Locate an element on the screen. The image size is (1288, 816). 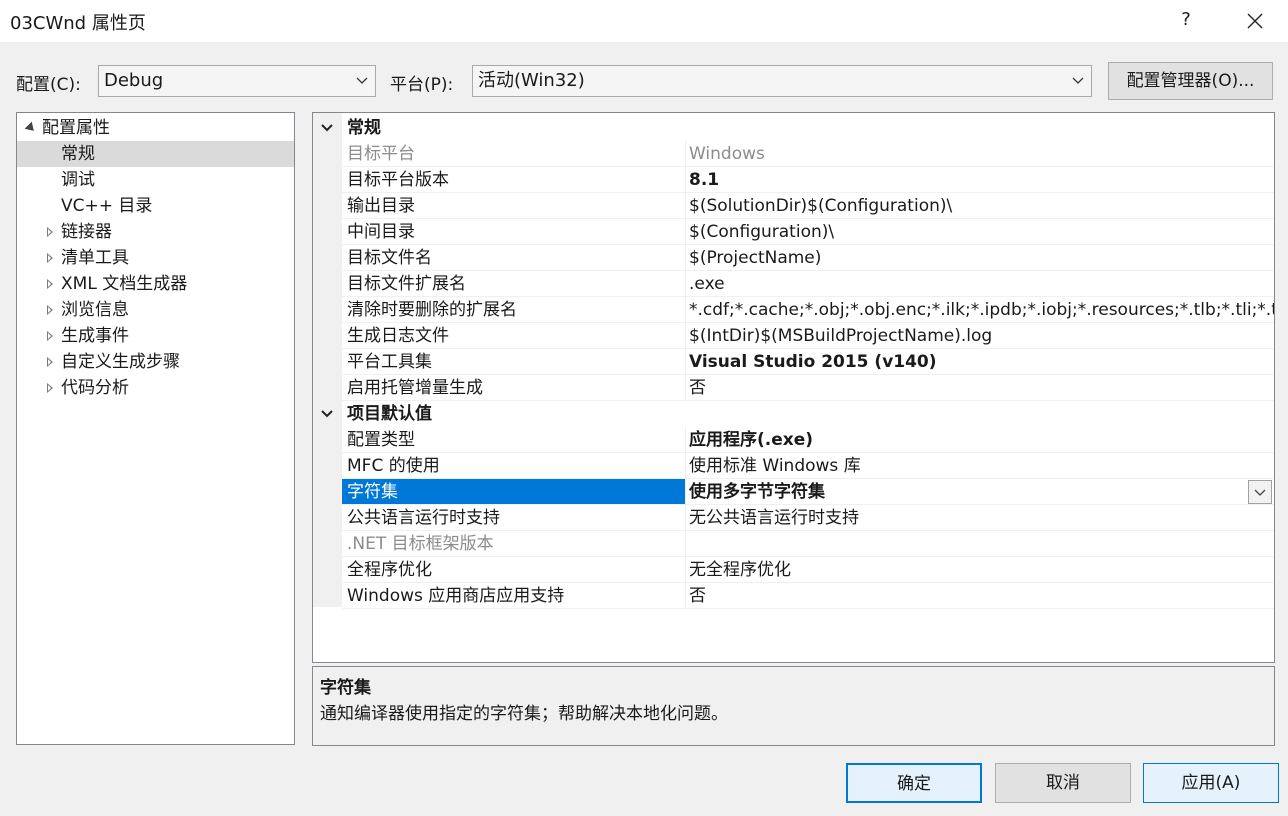
property-row: 目标文件扩展名 .exe is located at coordinates (793, 284).